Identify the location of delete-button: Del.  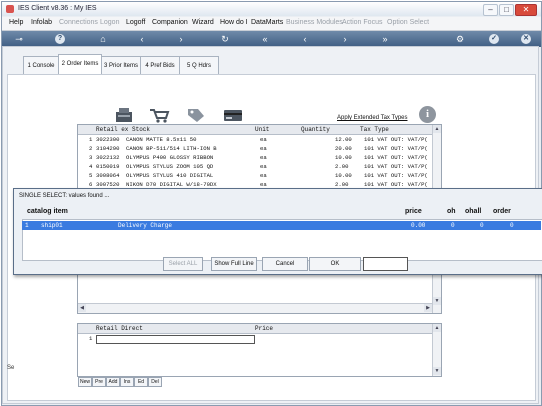
(155, 382).